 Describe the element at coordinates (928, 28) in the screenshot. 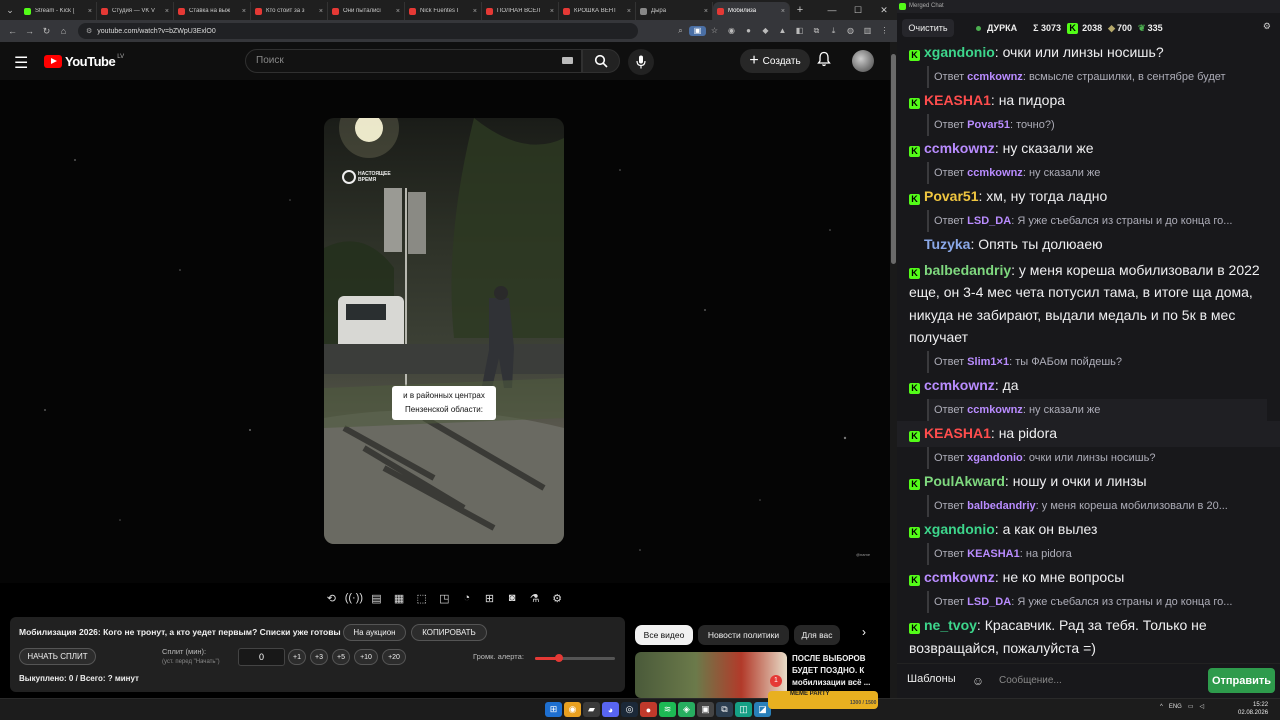

I see `clear-chat-button: Очистить` at that location.